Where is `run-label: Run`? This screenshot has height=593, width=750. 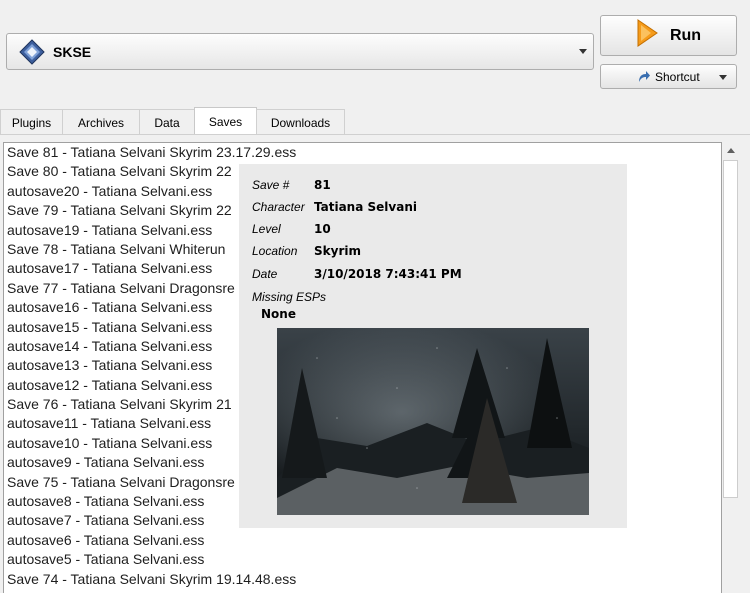
run-label: Run is located at coordinates (685, 35).